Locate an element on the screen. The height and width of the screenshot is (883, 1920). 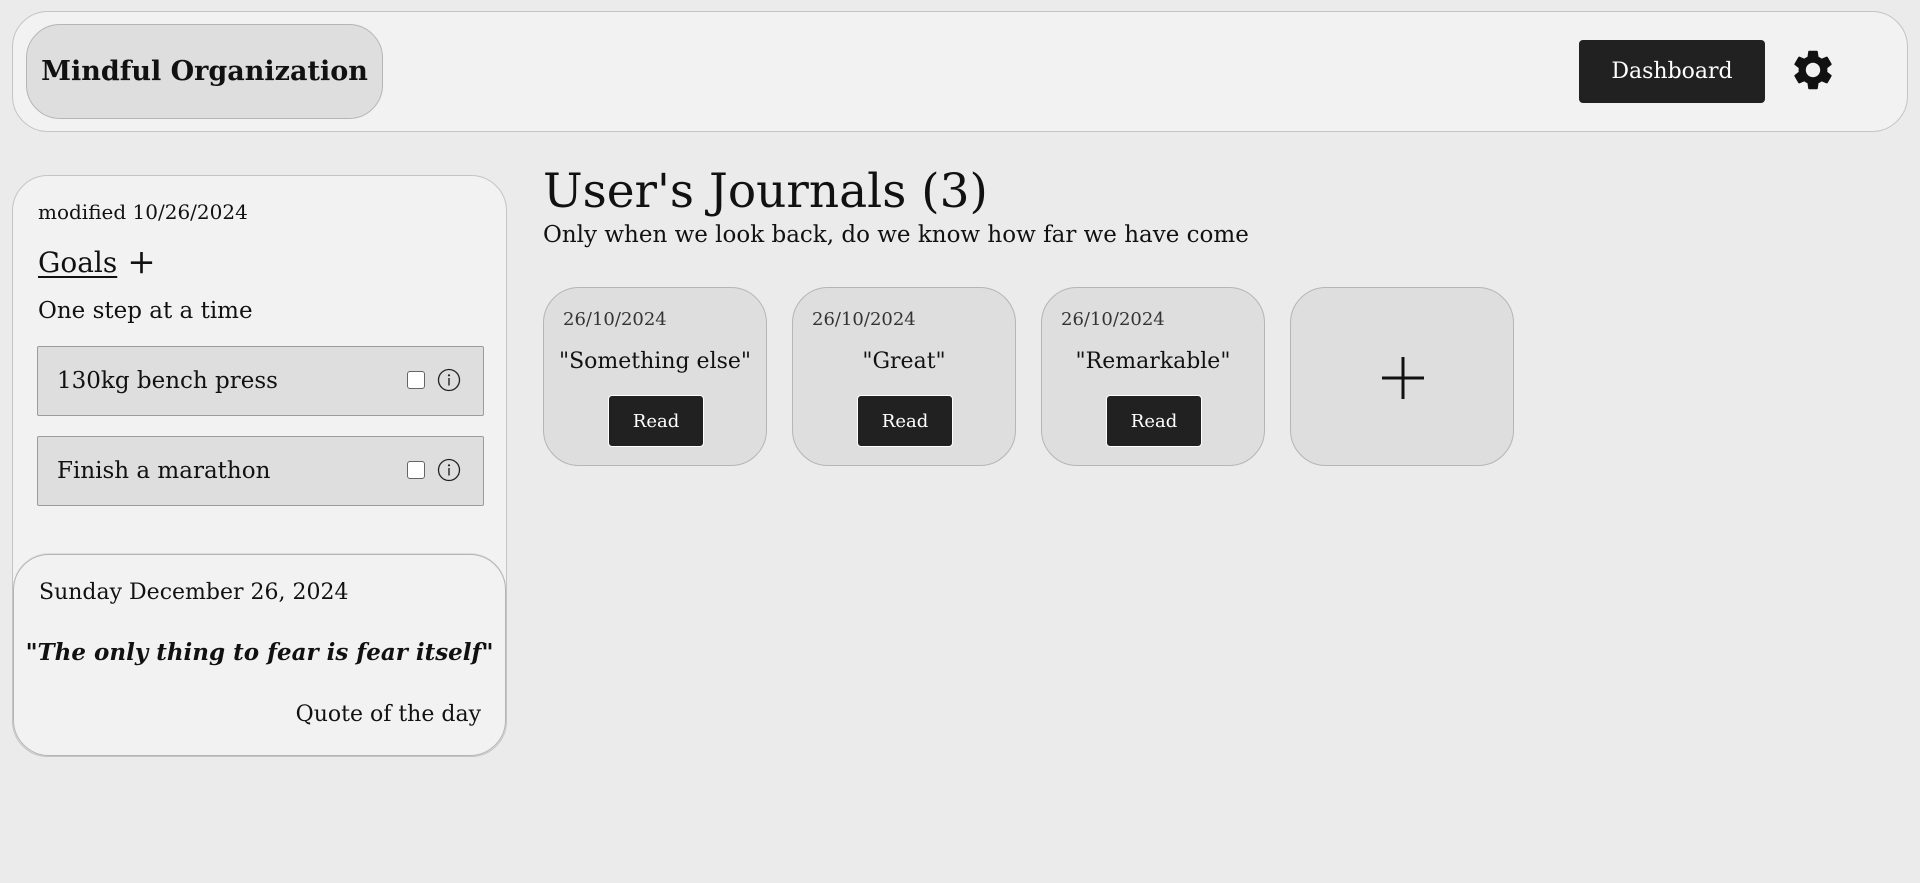
quote-date: Sunday December 26, 2024 is located at coordinates (194, 592).